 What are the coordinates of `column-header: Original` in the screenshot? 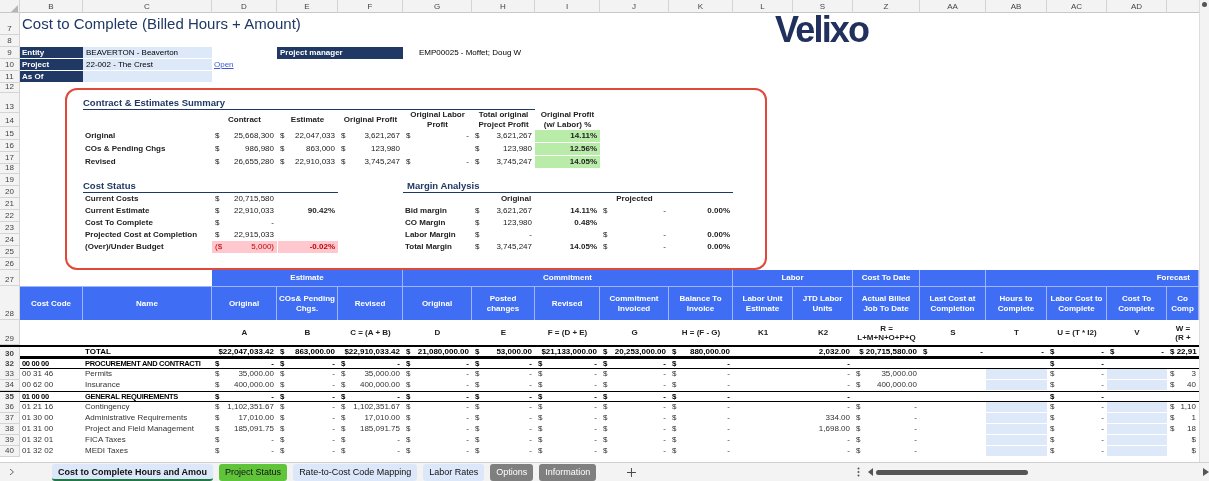 It's located at (437, 303).